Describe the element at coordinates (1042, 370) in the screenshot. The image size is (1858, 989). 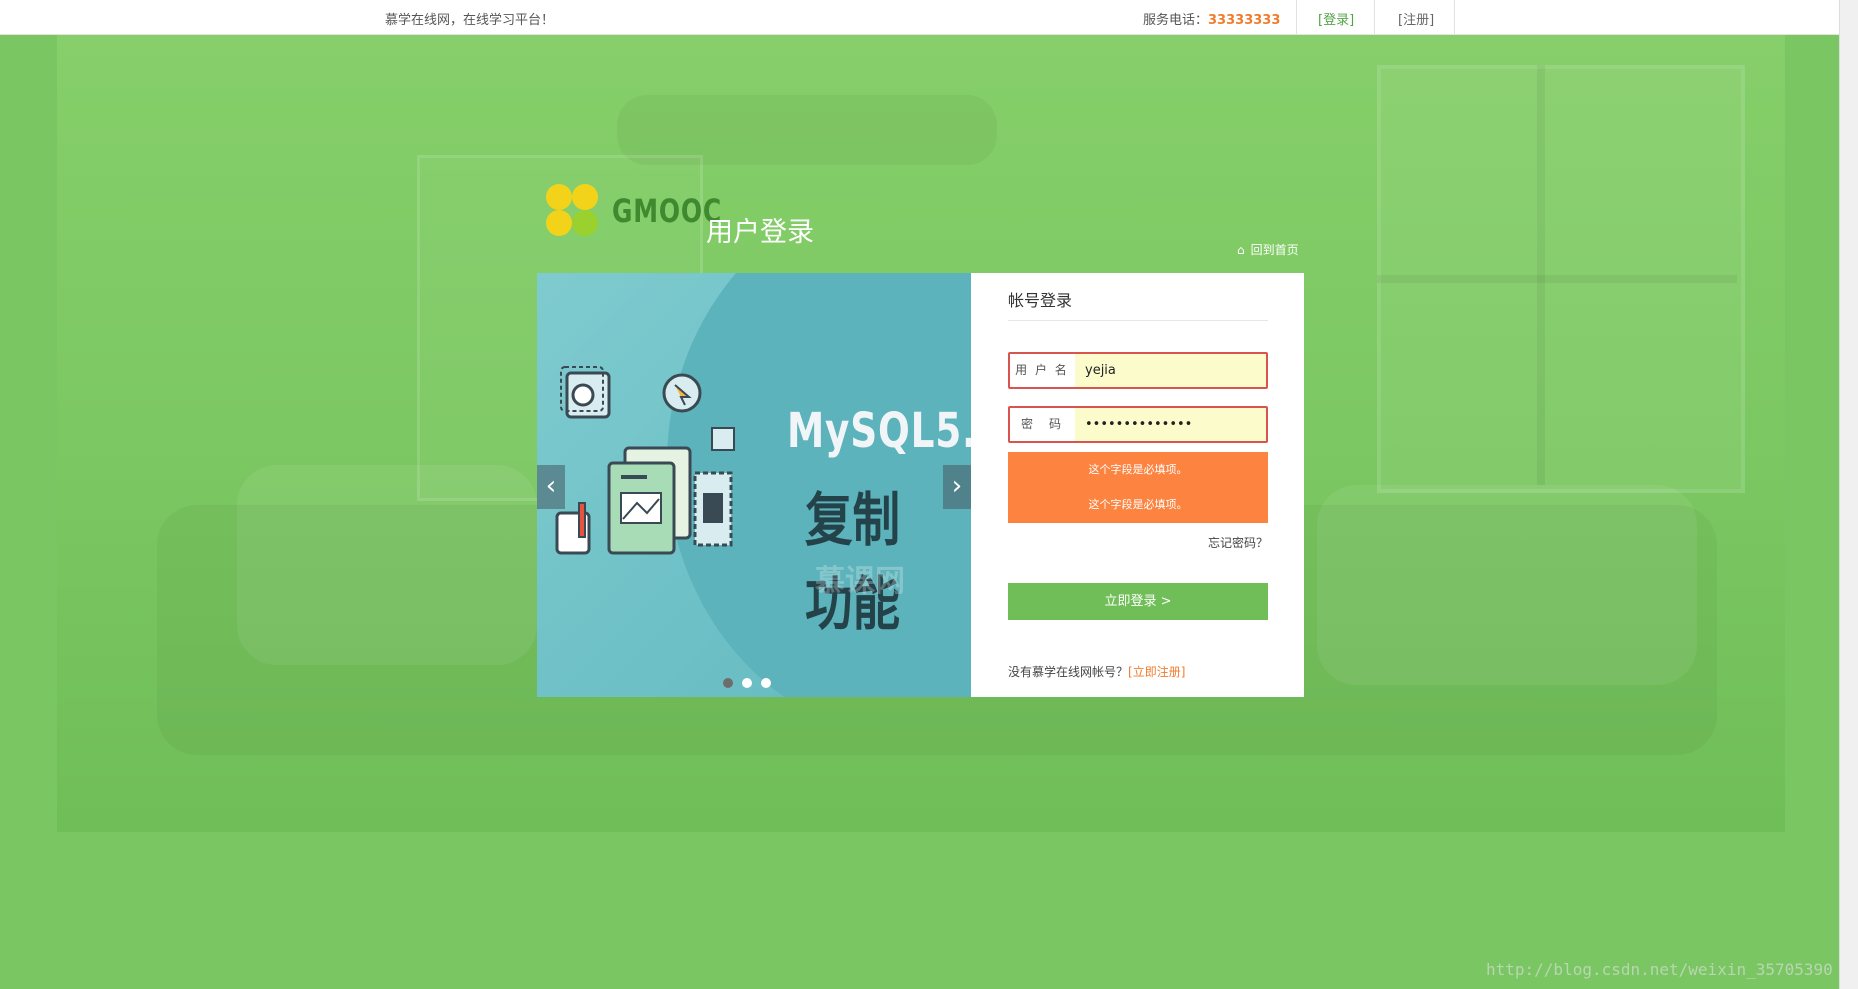
I see `username-label: 用 户 名` at that location.